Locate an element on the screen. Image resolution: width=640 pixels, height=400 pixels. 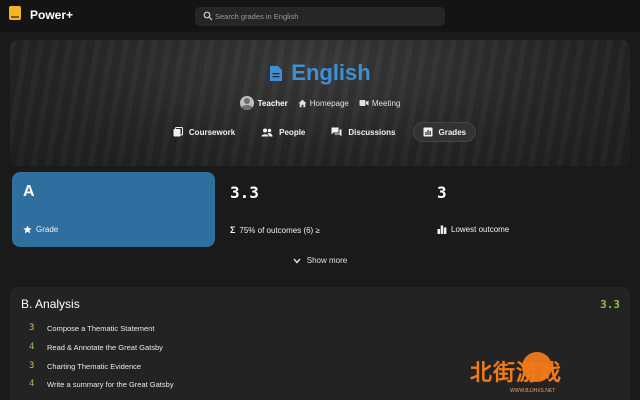
coursework-icon is located at coordinates (178, 132).